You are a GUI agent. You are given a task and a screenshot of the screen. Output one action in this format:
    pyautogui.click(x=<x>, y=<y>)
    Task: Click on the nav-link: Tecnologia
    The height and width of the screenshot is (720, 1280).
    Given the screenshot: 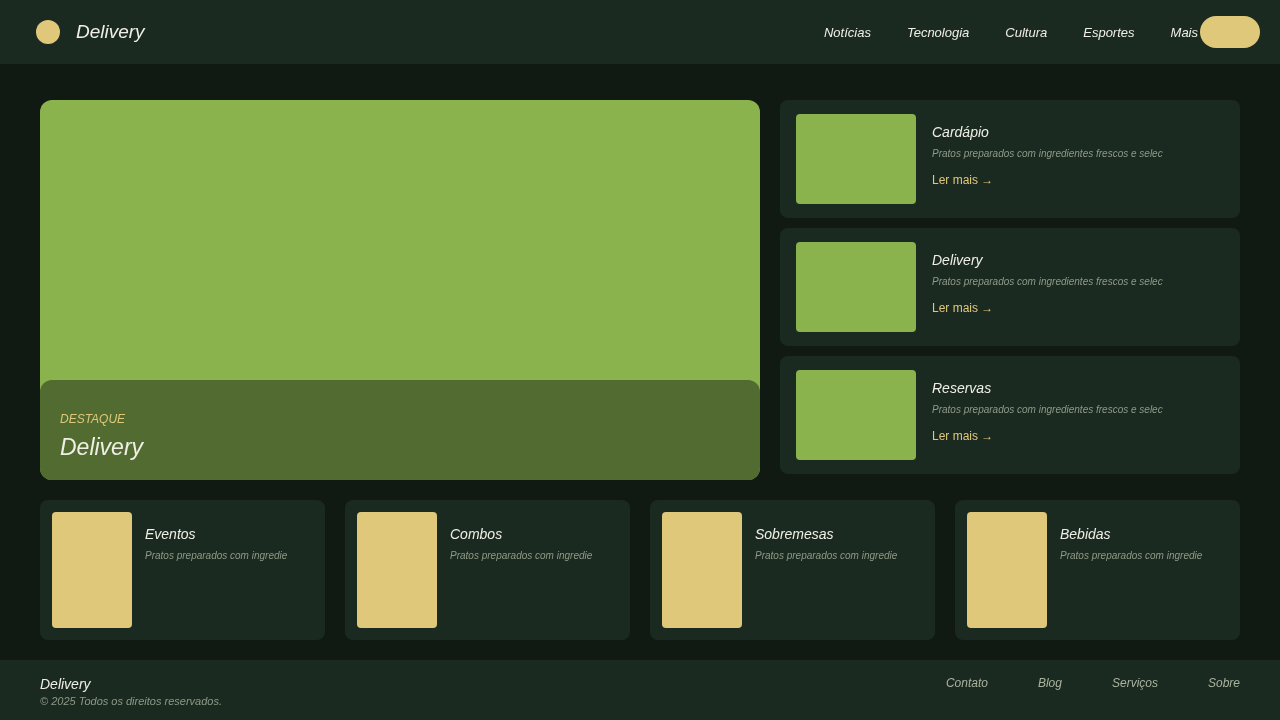 What is the action you would take?
    pyautogui.click(x=938, y=32)
    